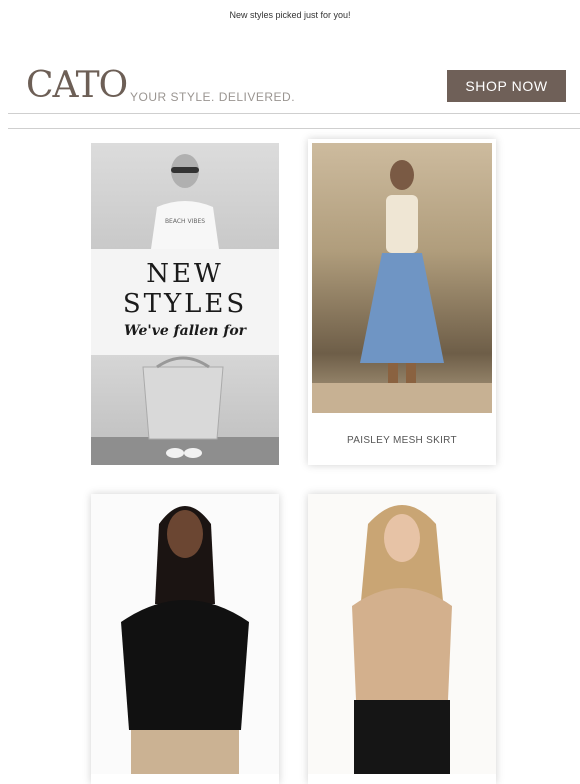 The image size is (580, 784). I want to click on tan-top-image, so click(402, 634).